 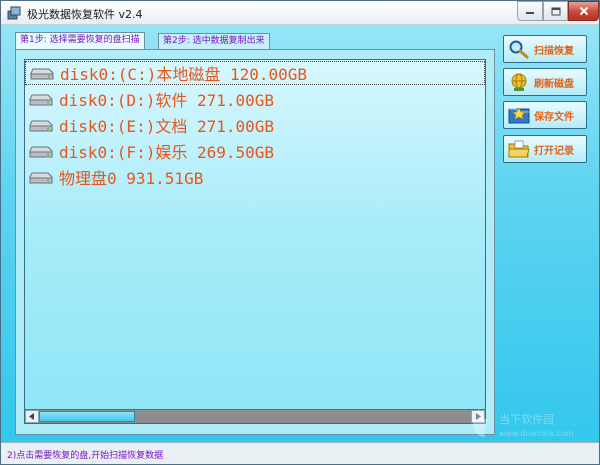 I want to click on maximize-icon, so click(x=555, y=11).